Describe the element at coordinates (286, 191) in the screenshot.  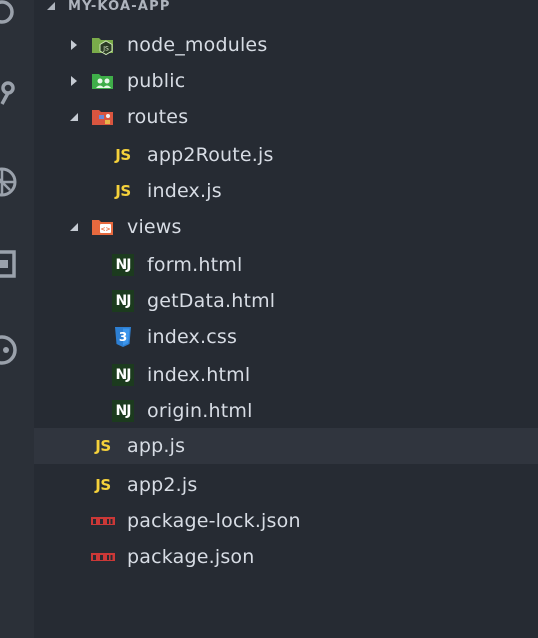
I see `tree-item-index-js: JS index.js` at that location.